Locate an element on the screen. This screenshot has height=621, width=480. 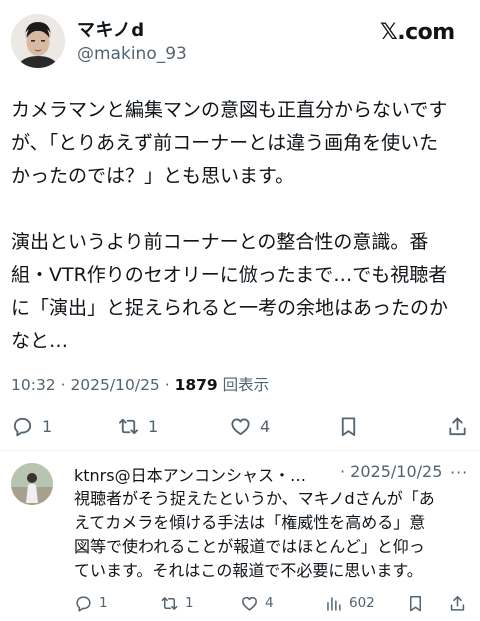
reply-button: 1 is located at coordinates (31, 426).